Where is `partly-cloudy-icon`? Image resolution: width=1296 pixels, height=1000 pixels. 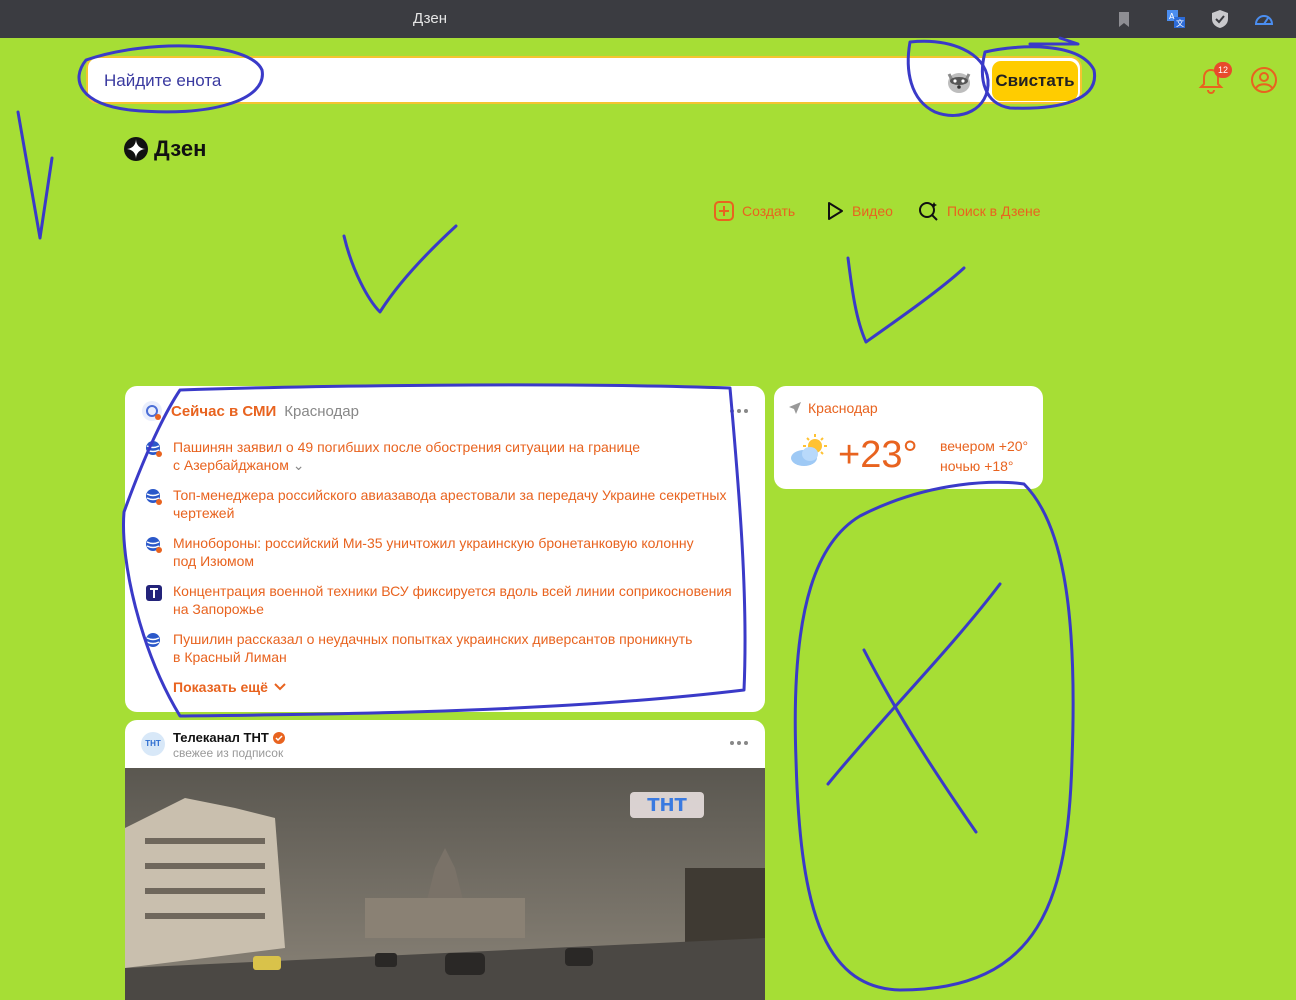 partly-cloudy-icon is located at coordinates (809, 450).